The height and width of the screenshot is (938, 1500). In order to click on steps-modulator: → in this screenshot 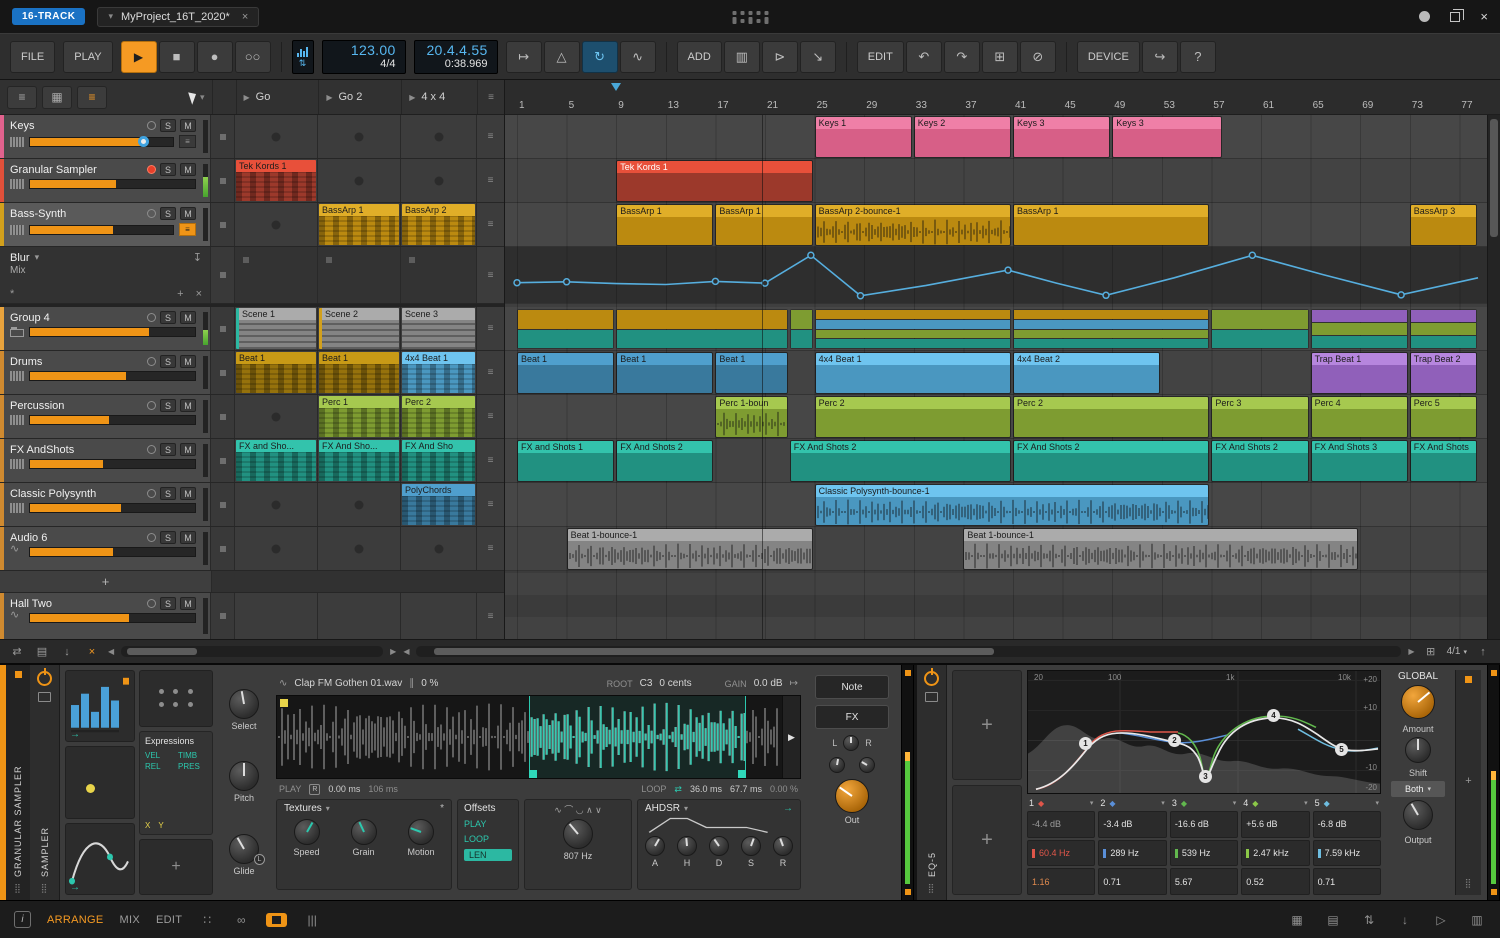, I will do `click(100, 706)`.